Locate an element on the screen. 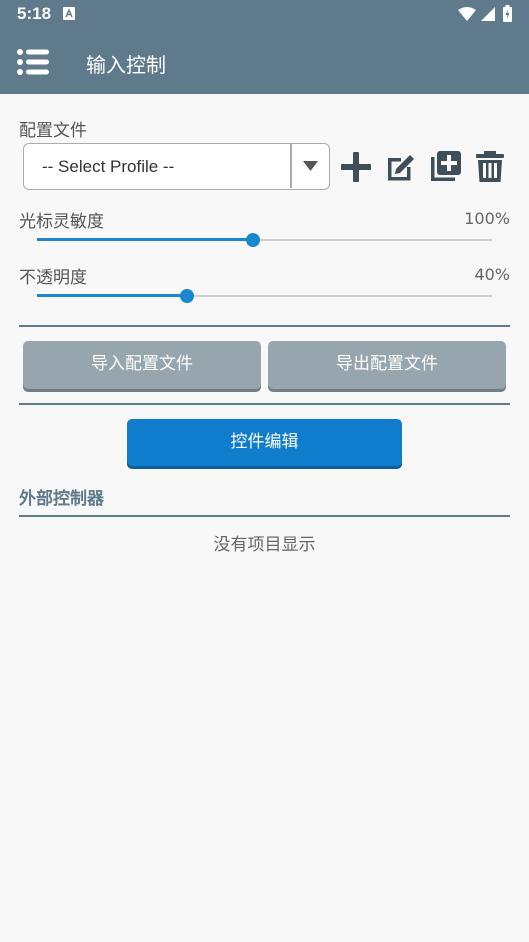  menu-icon is located at coordinates (33, 62).